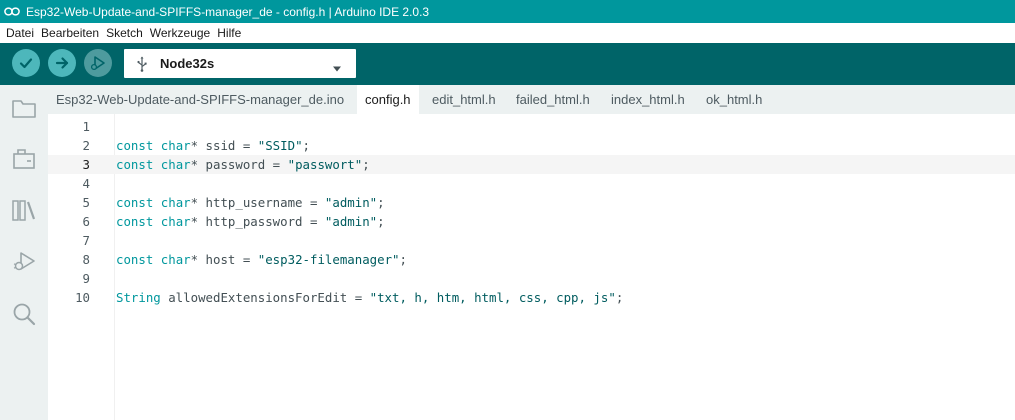 The image size is (1015, 420). I want to click on line-number: 3, so click(86, 164).